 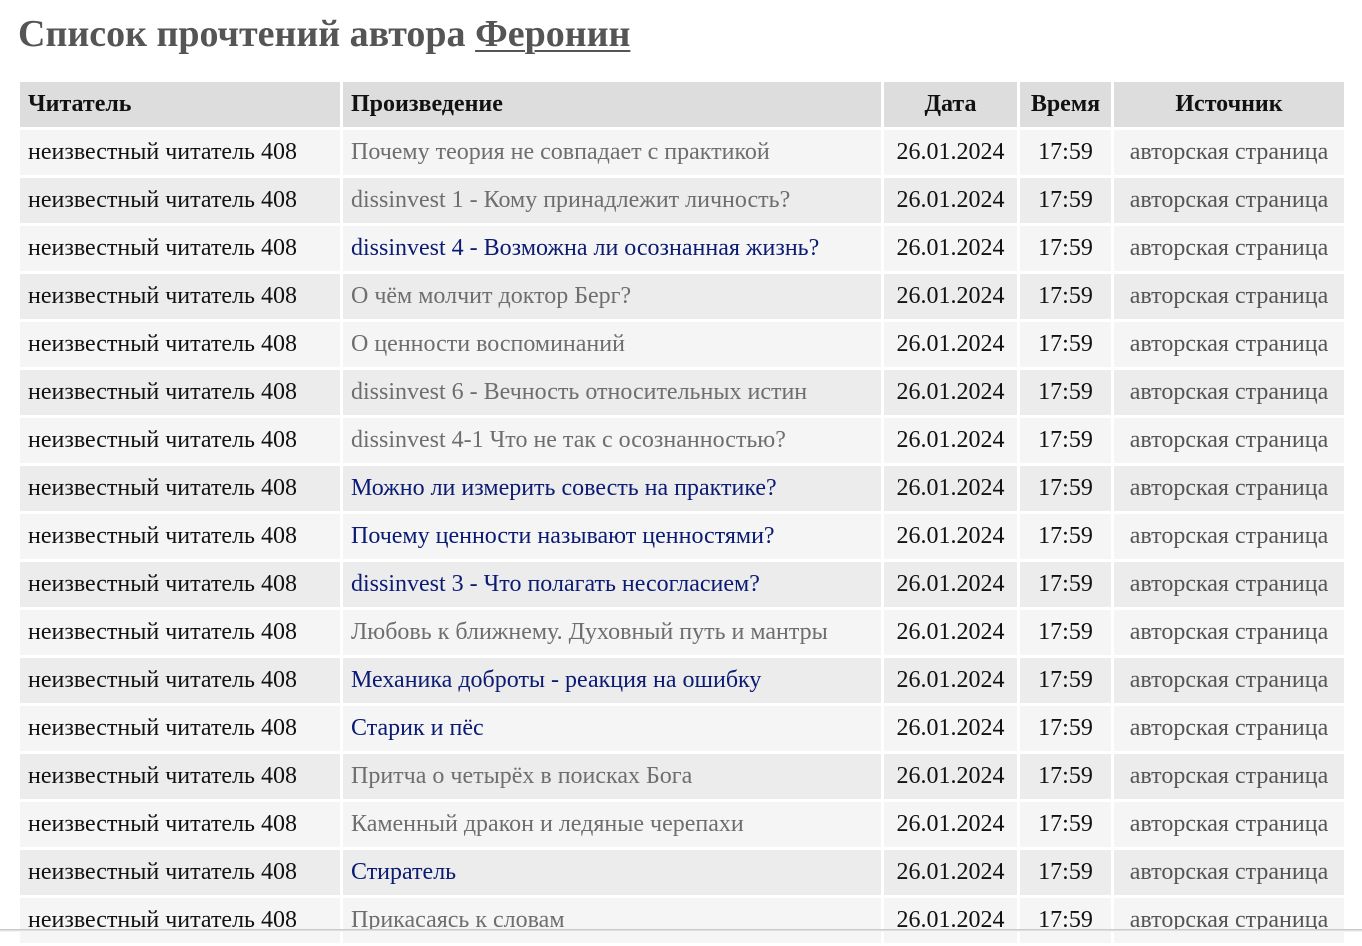 I want to click on work-cell: Притча о четырёх в поисках Бога, so click(x=612, y=776).